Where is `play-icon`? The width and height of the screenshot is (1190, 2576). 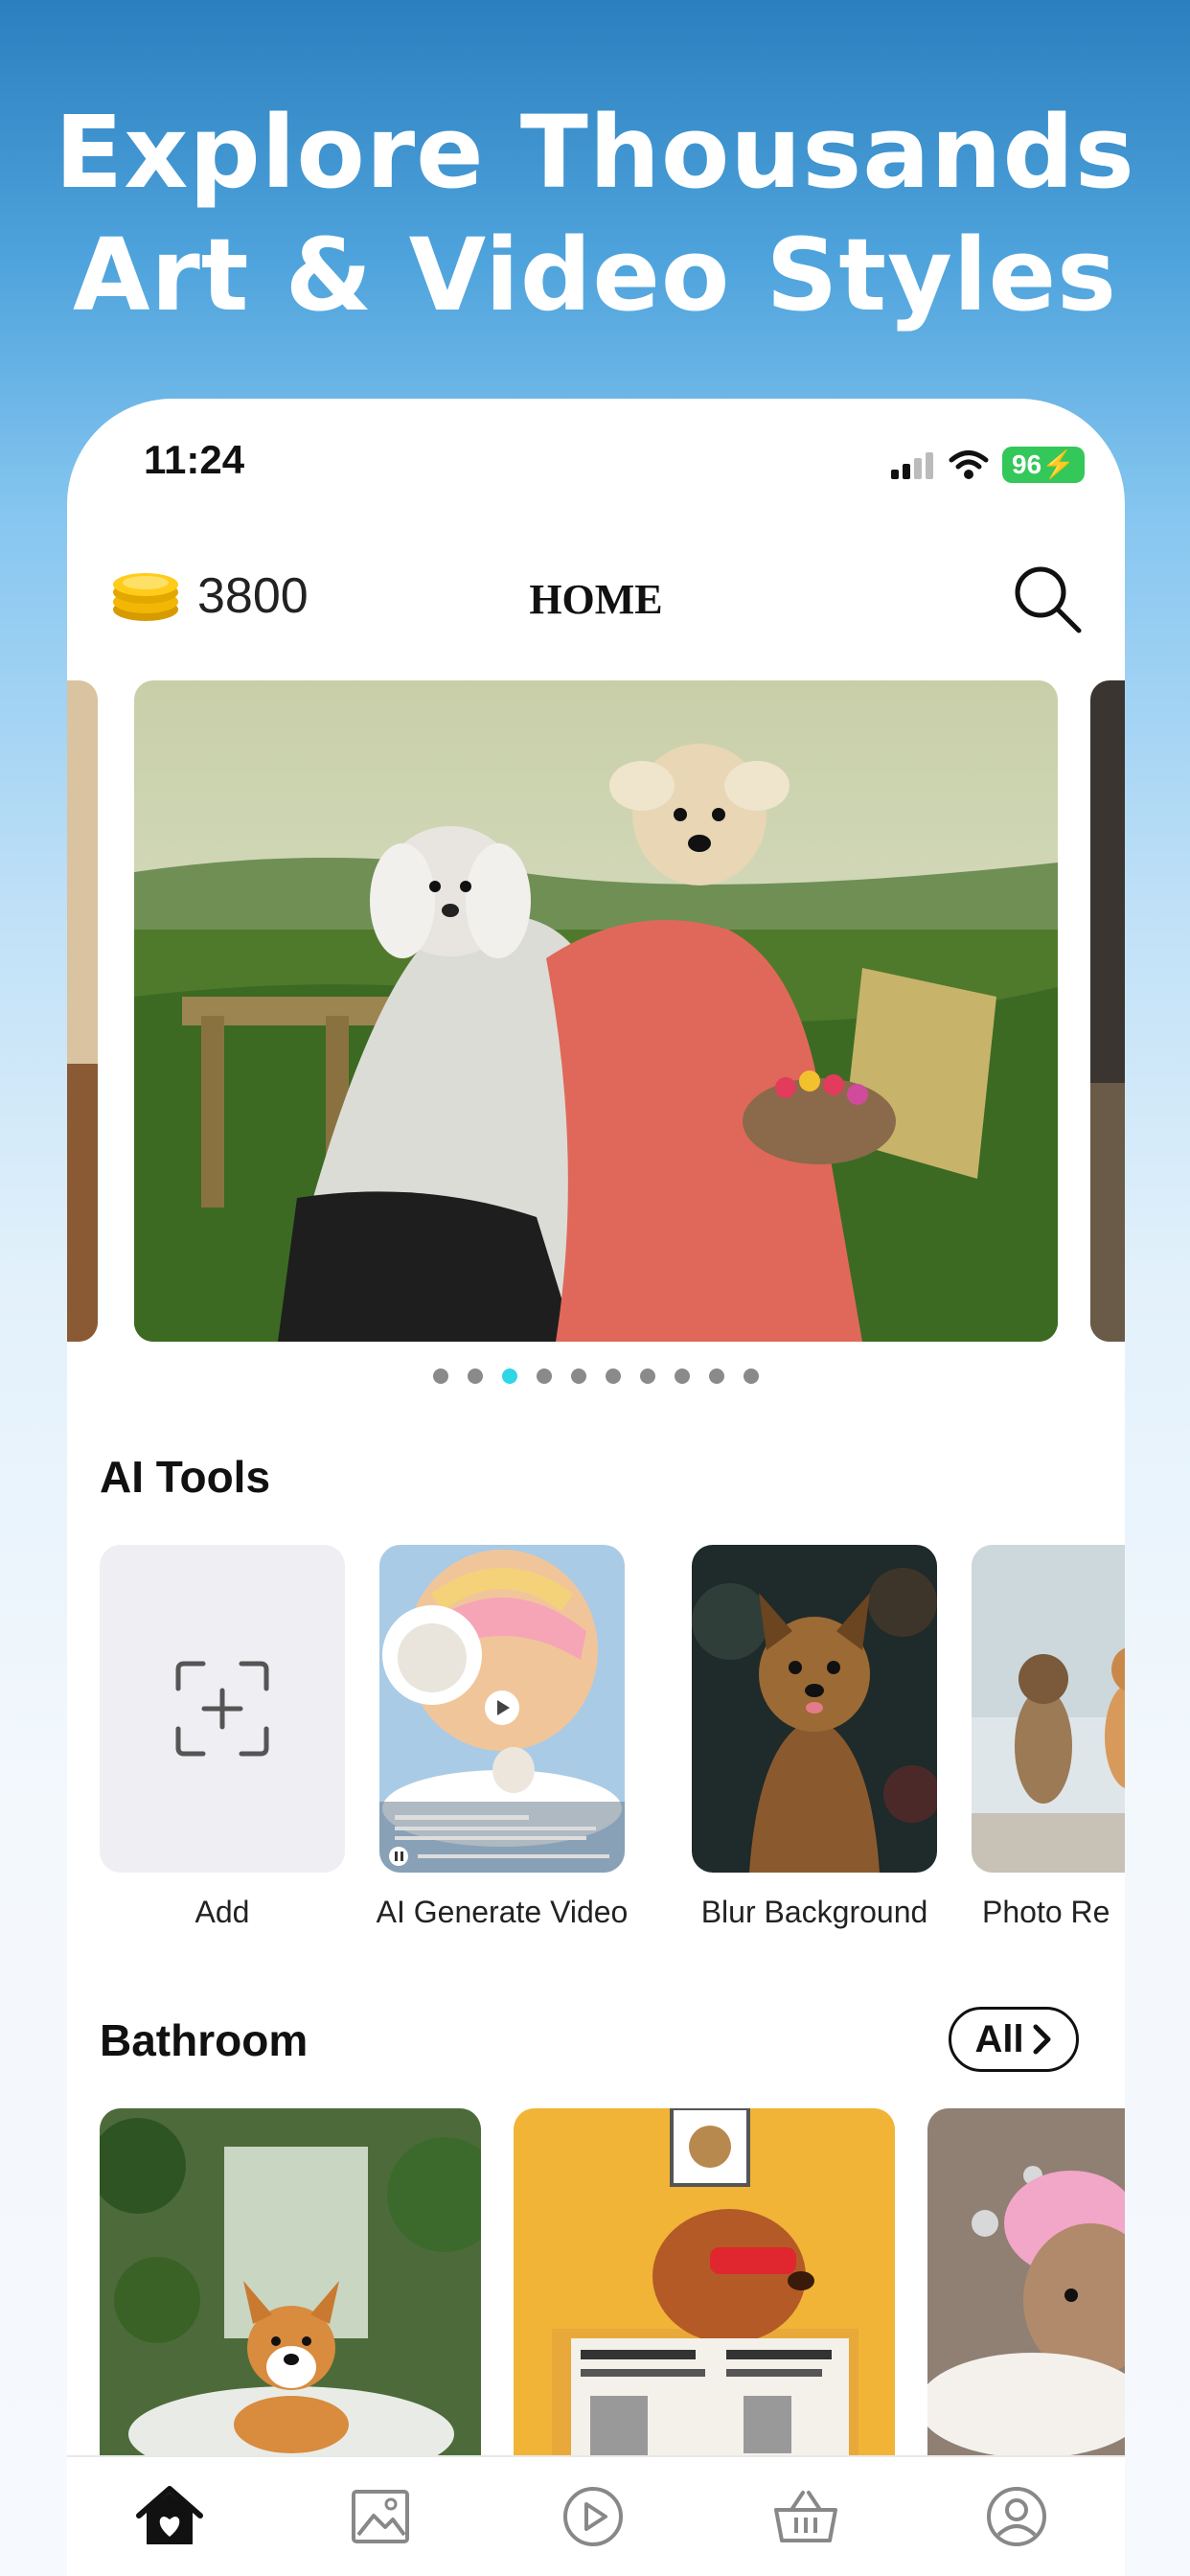 play-icon is located at coordinates (593, 2516).